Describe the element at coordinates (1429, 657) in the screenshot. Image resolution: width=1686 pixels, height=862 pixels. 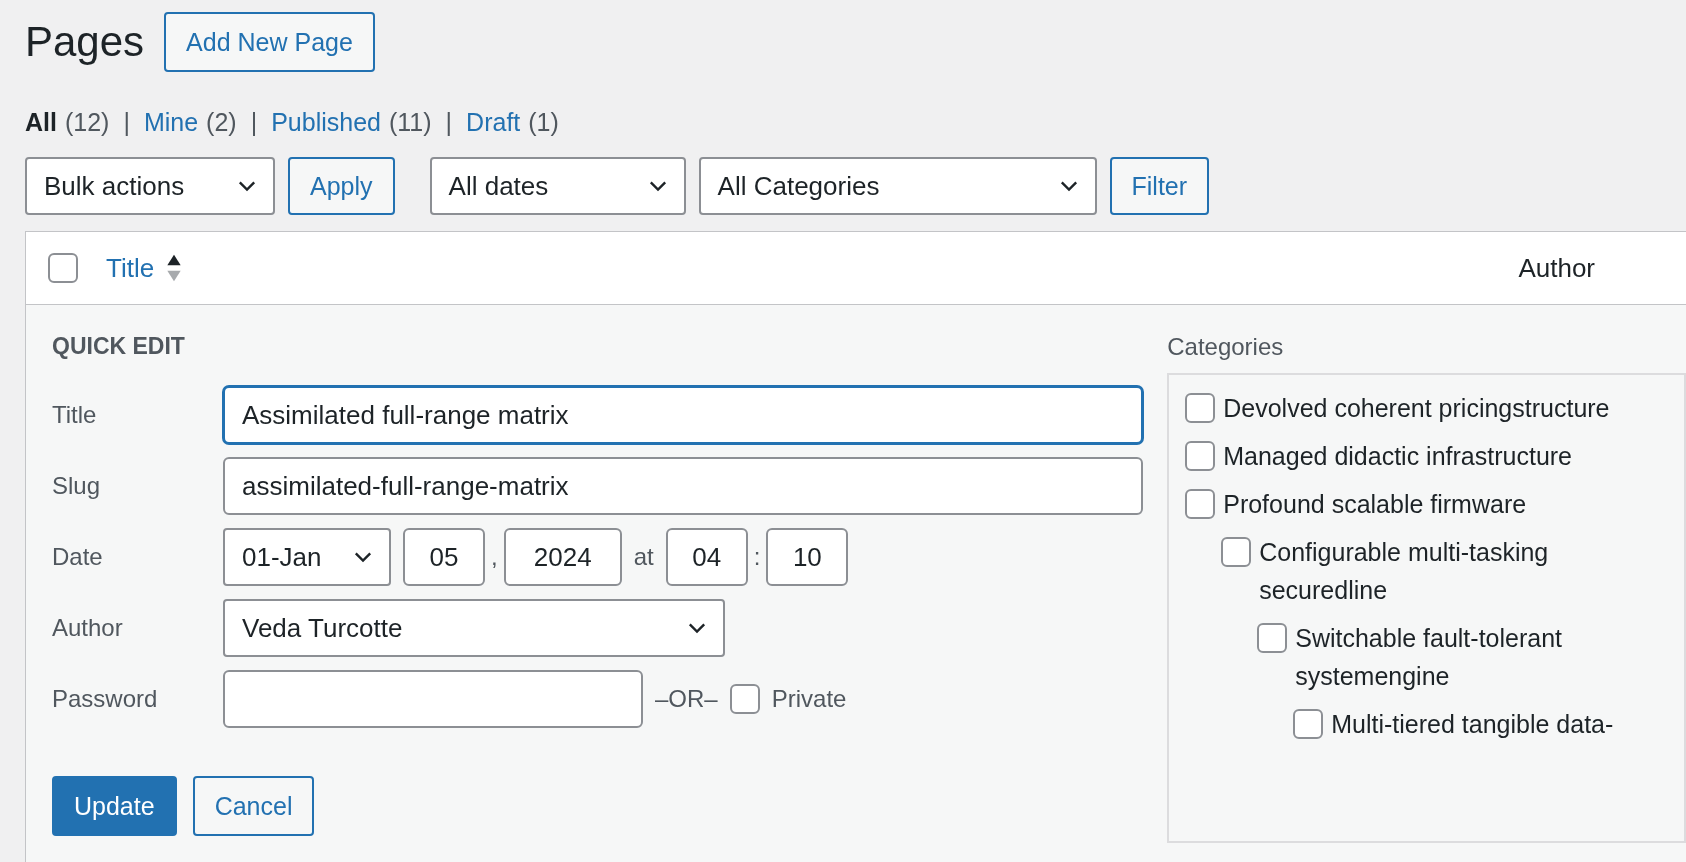
I see `category-label: Switchable fault-tolerant systemengine` at that location.